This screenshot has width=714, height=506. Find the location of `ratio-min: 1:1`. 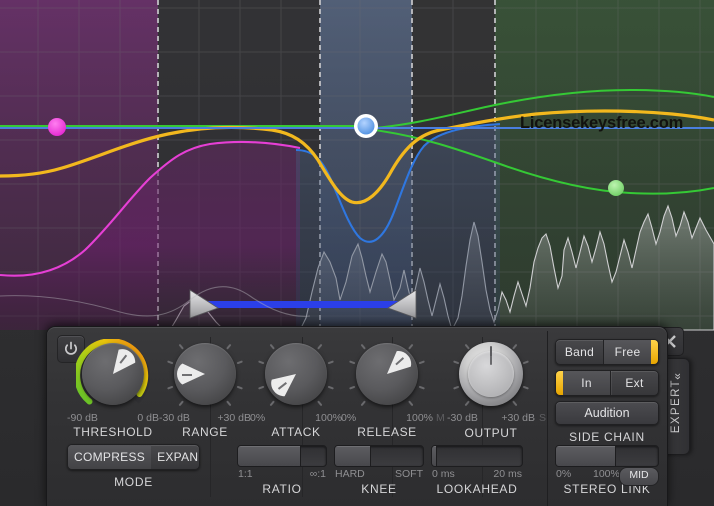

ratio-min: 1:1 is located at coordinates (245, 474).